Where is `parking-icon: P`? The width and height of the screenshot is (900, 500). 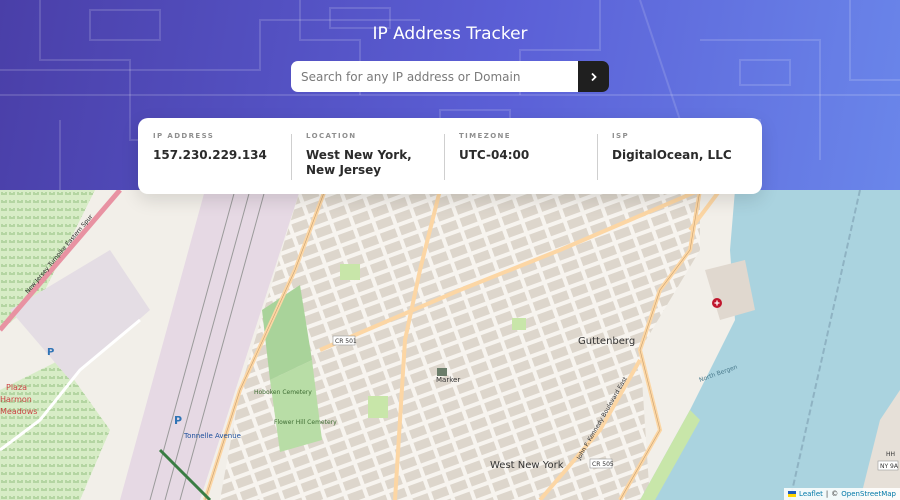
parking-icon: P is located at coordinates (50, 352).